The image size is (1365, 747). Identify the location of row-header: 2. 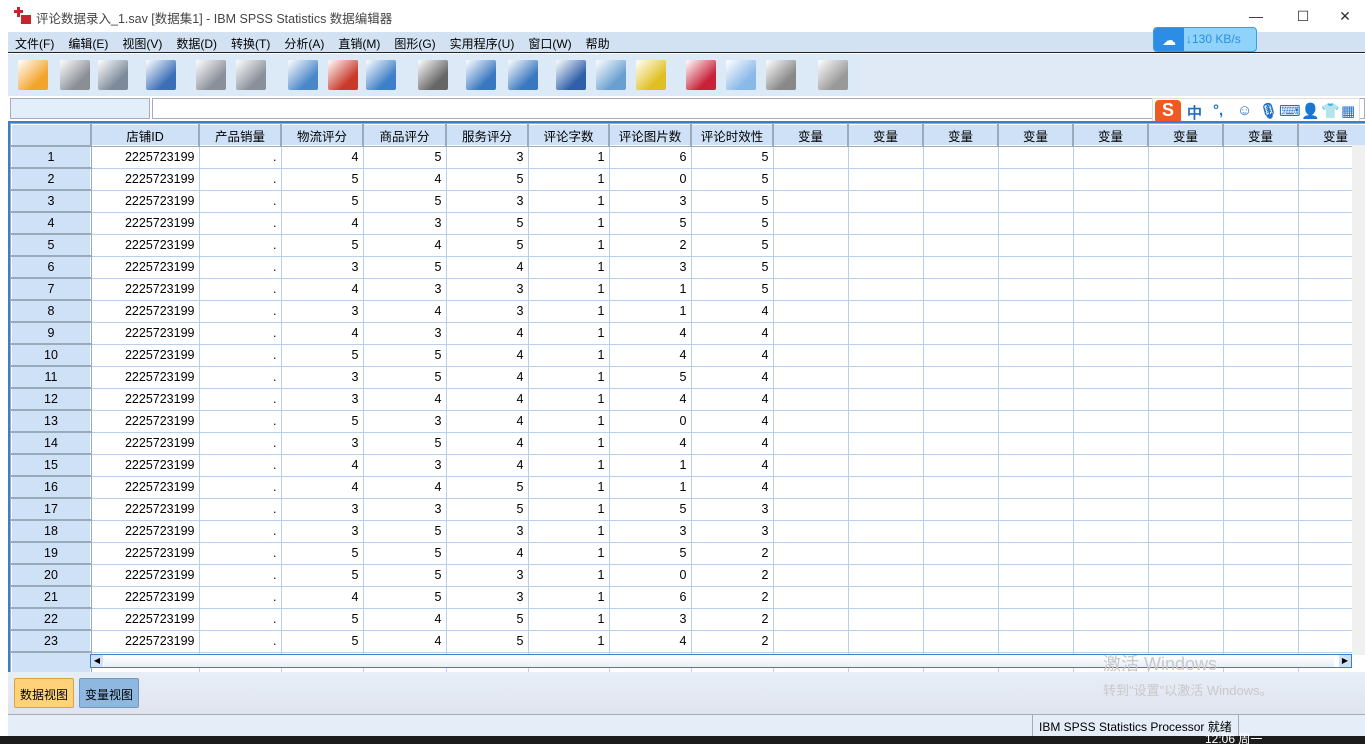
(51, 179).